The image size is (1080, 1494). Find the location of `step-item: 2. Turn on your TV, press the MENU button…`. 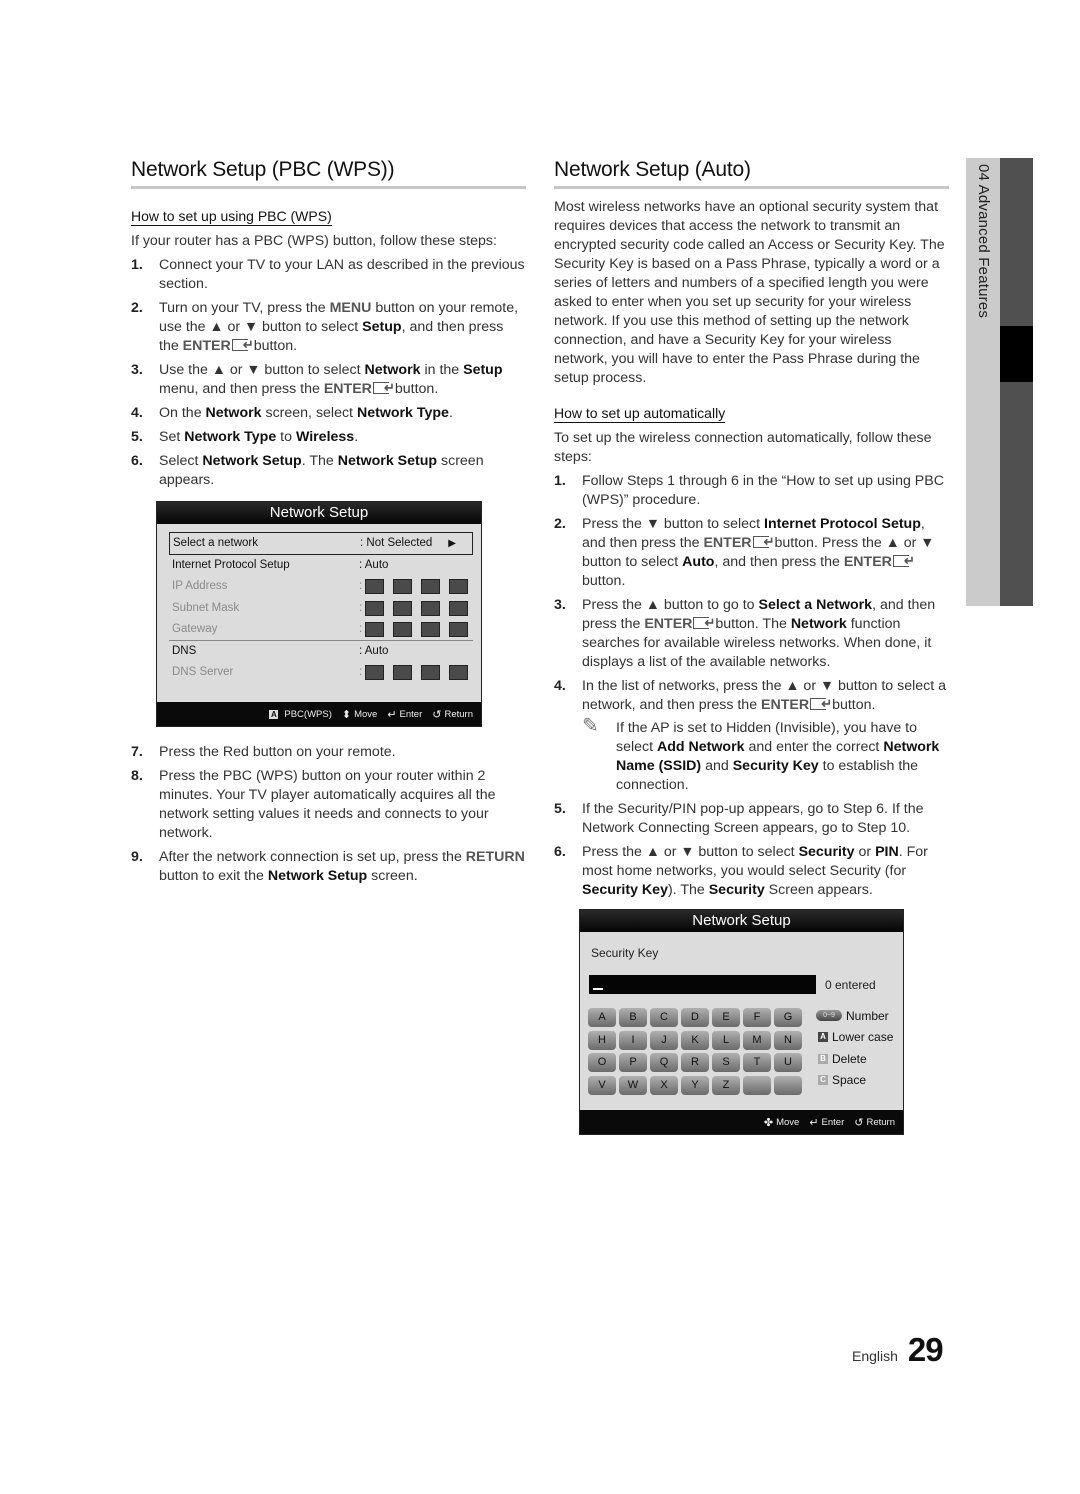

step-item: 2. Turn on your TV, press the MENU button… is located at coordinates (328, 327).